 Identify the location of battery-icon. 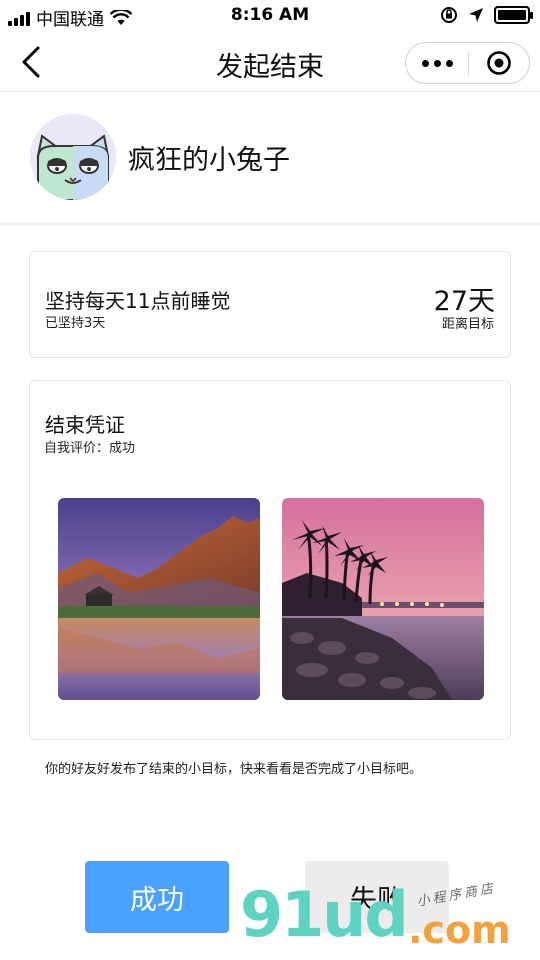
(513, 15).